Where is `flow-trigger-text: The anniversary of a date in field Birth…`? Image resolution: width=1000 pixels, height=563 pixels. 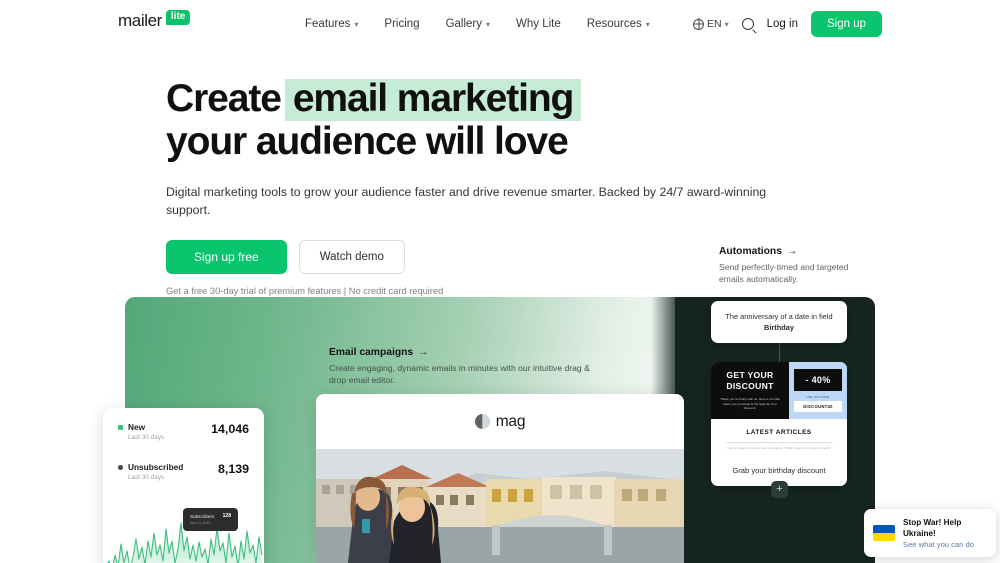
flow-trigger-text: The anniversary of a date in field Birth… is located at coordinates (779, 322).